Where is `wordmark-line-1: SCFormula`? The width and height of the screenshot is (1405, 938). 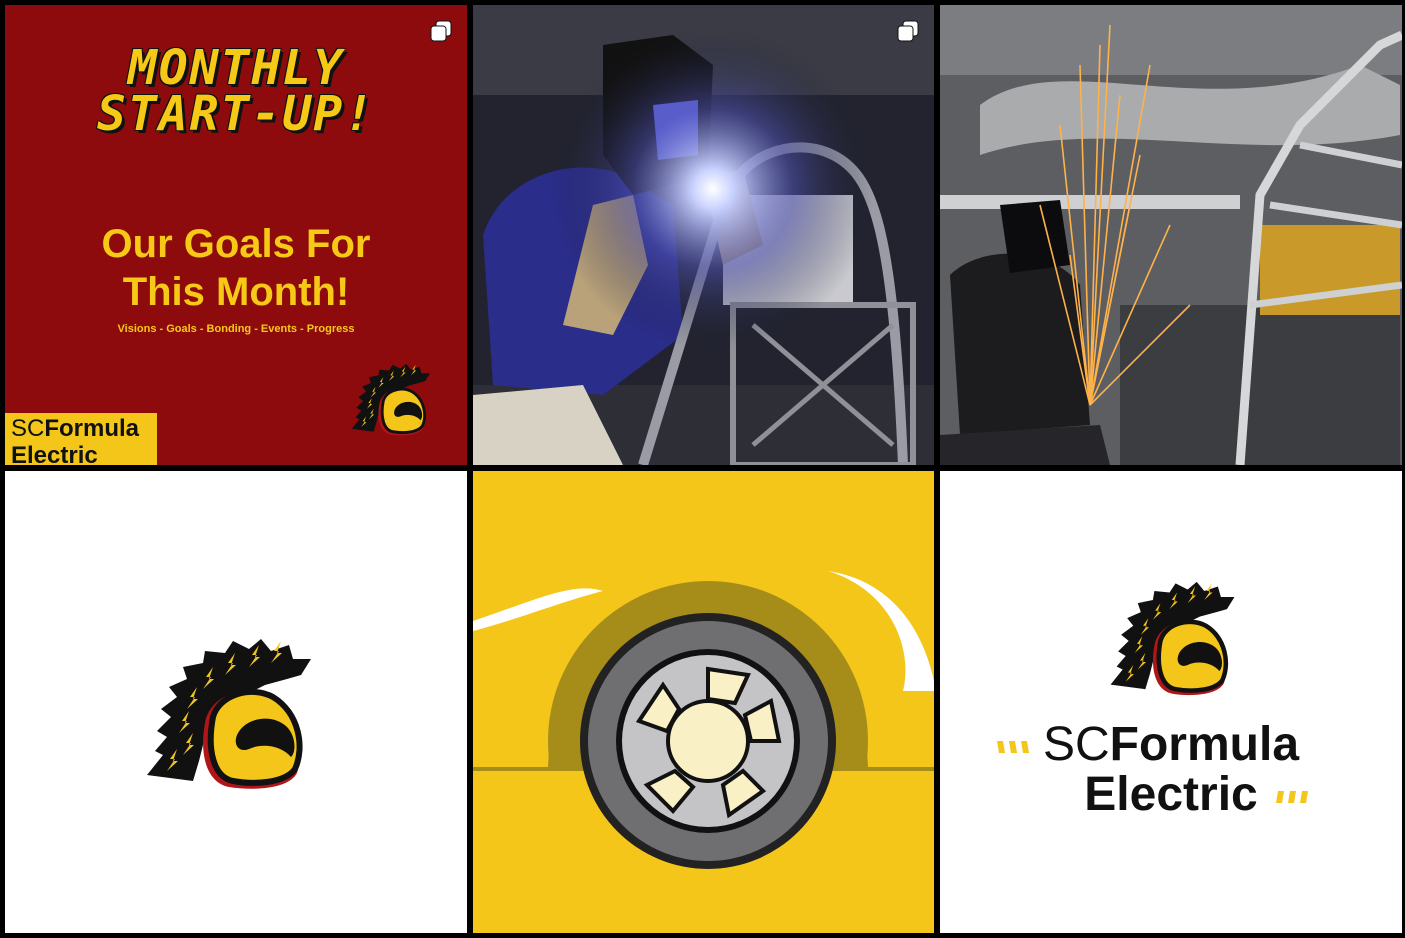 wordmark-line-1: SCFormula is located at coordinates (1171, 745).